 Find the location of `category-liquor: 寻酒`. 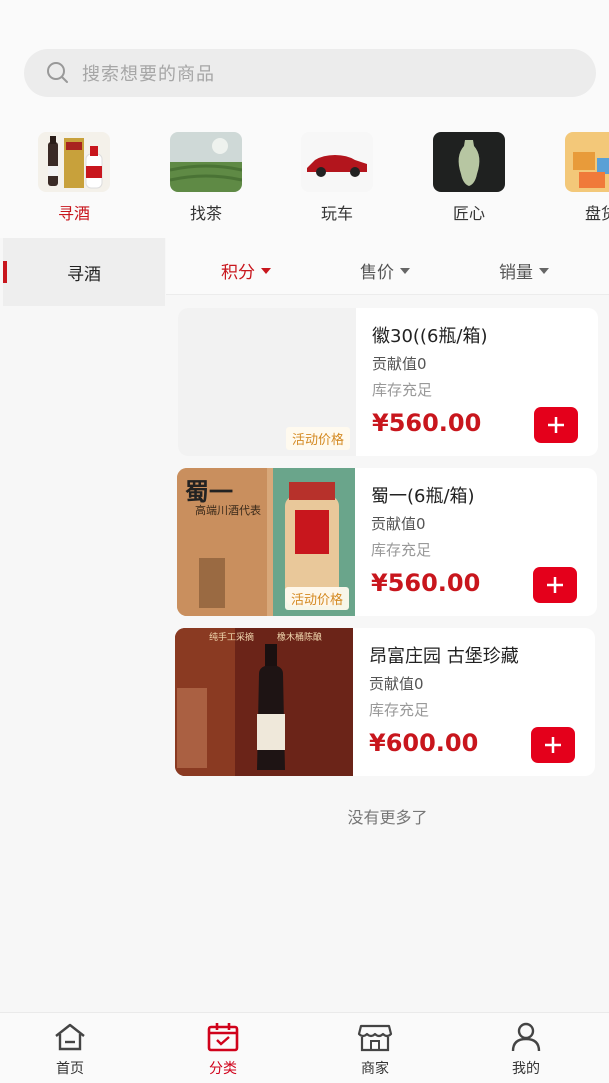

category-liquor: 寻酒 is located at coordinates (74, 178).